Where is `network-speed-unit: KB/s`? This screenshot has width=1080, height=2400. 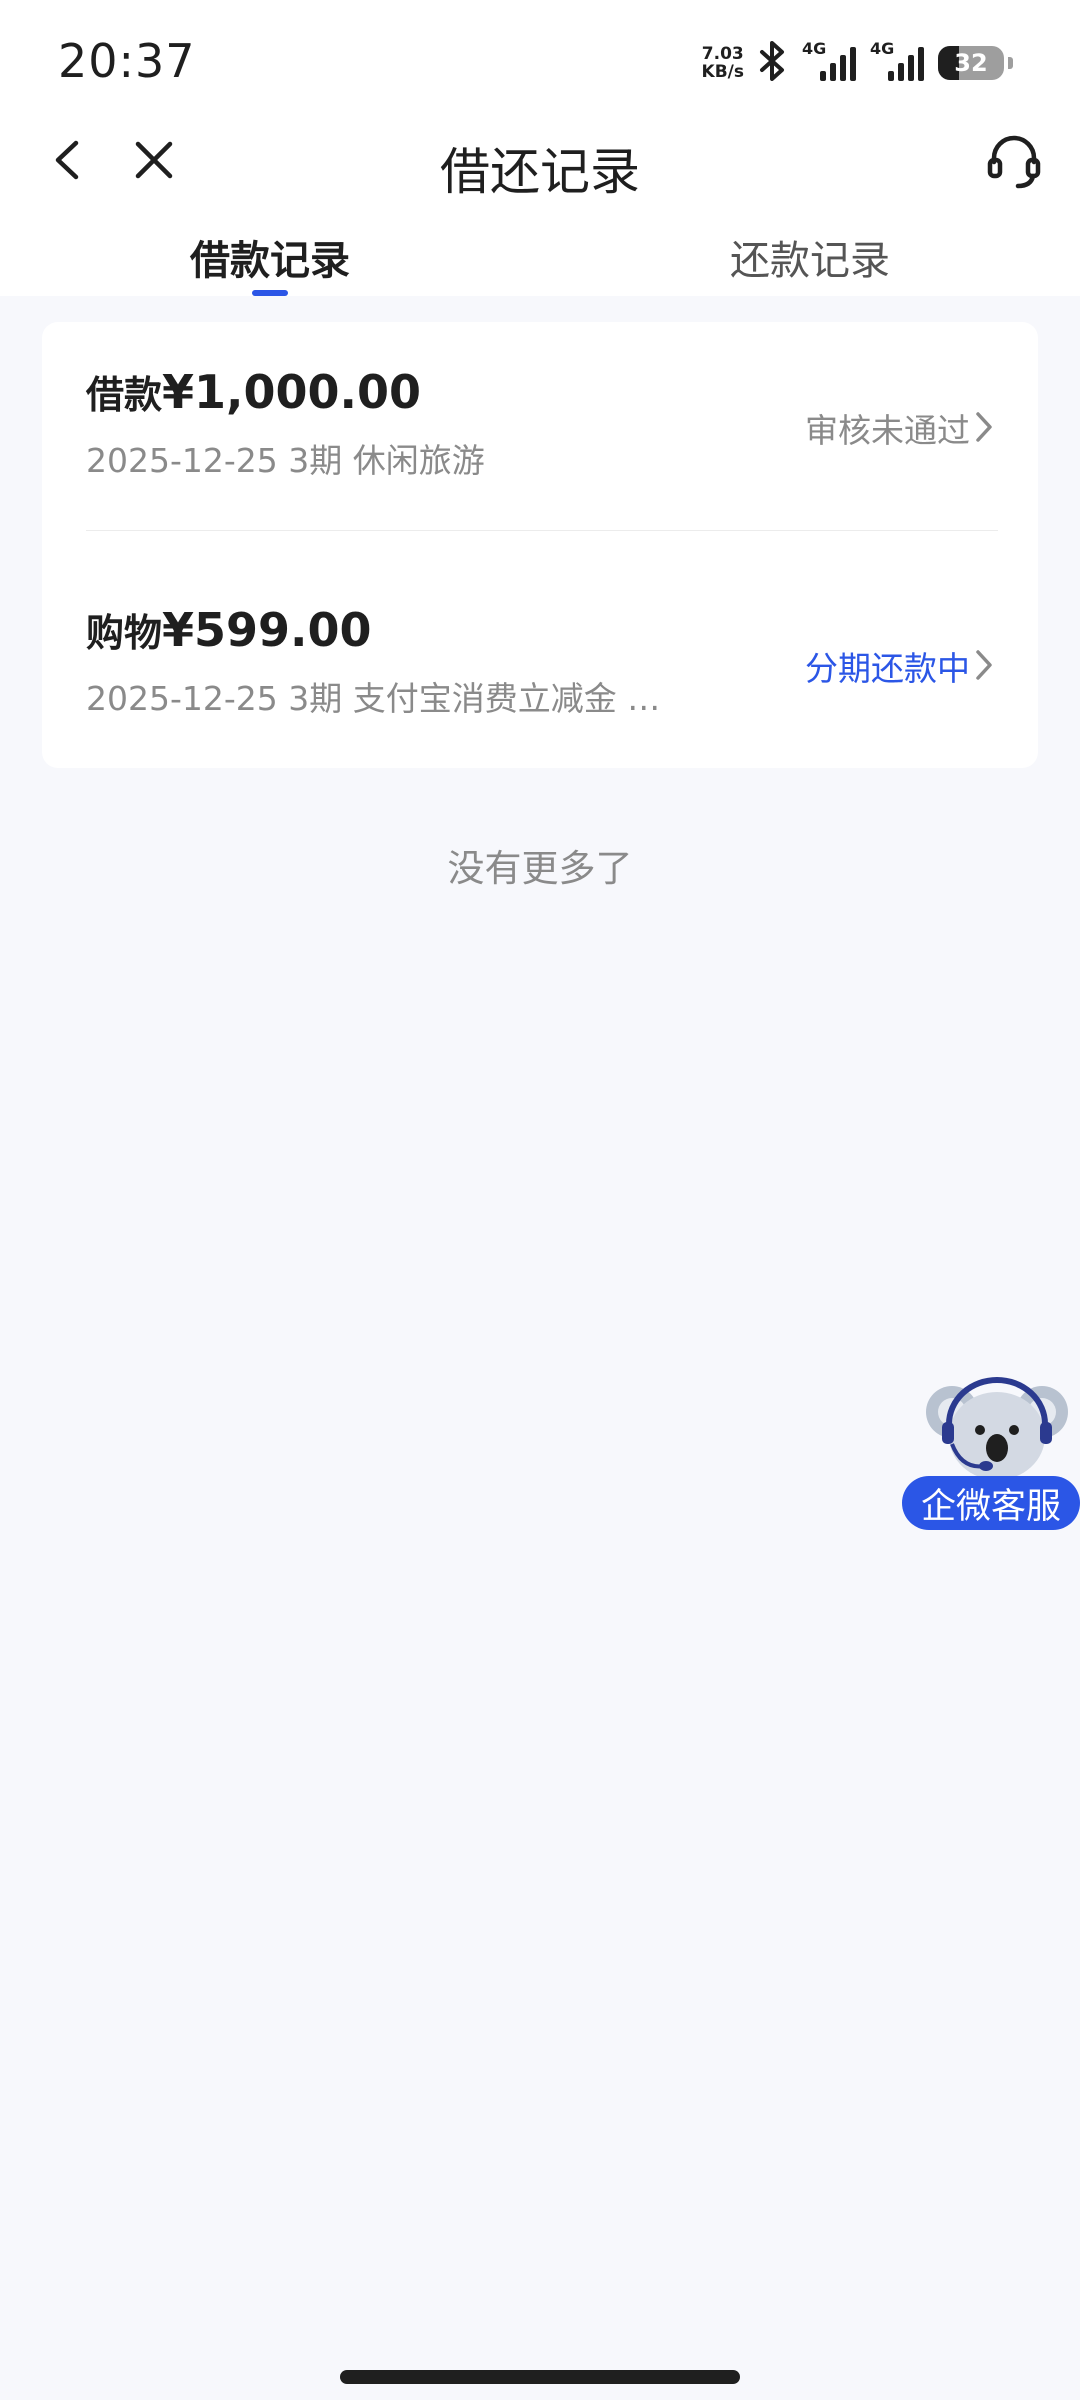 network-speed-unit: KB/s is located at coordinates (722, 72).